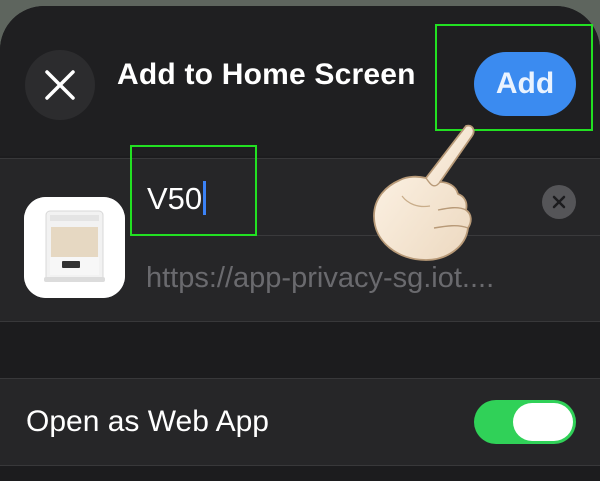  I want to click on page-title: Add to Home Screen, so click(266, 74).